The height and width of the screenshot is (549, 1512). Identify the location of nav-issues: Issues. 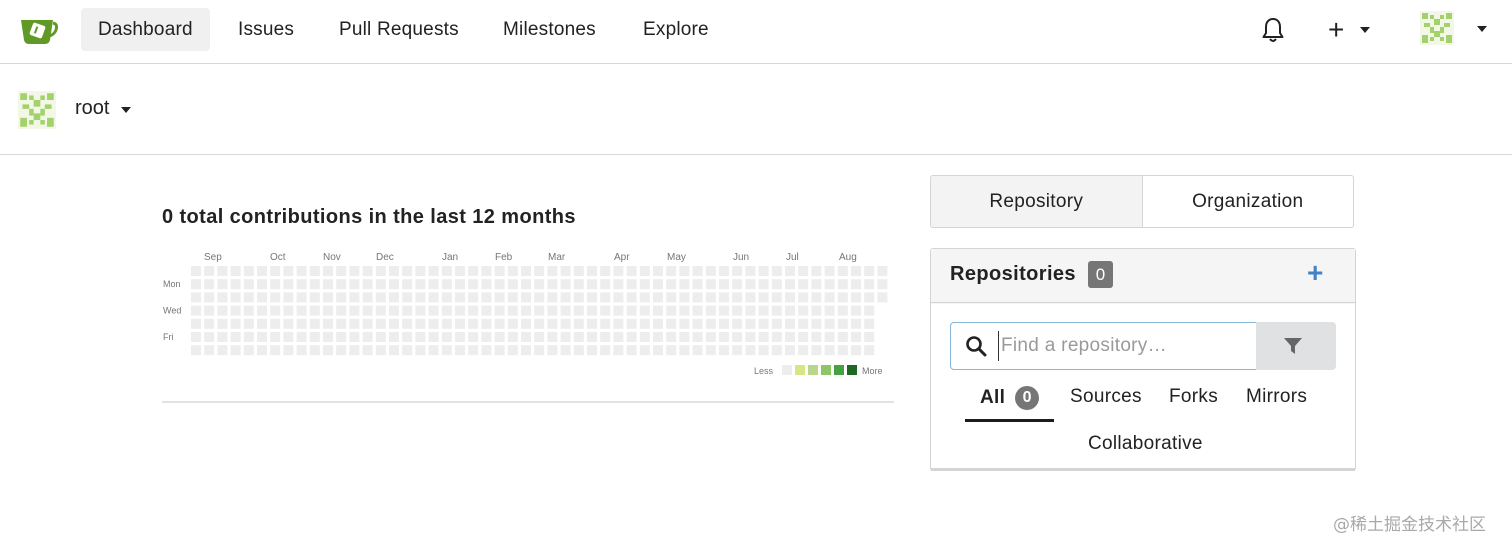
(266, 29).